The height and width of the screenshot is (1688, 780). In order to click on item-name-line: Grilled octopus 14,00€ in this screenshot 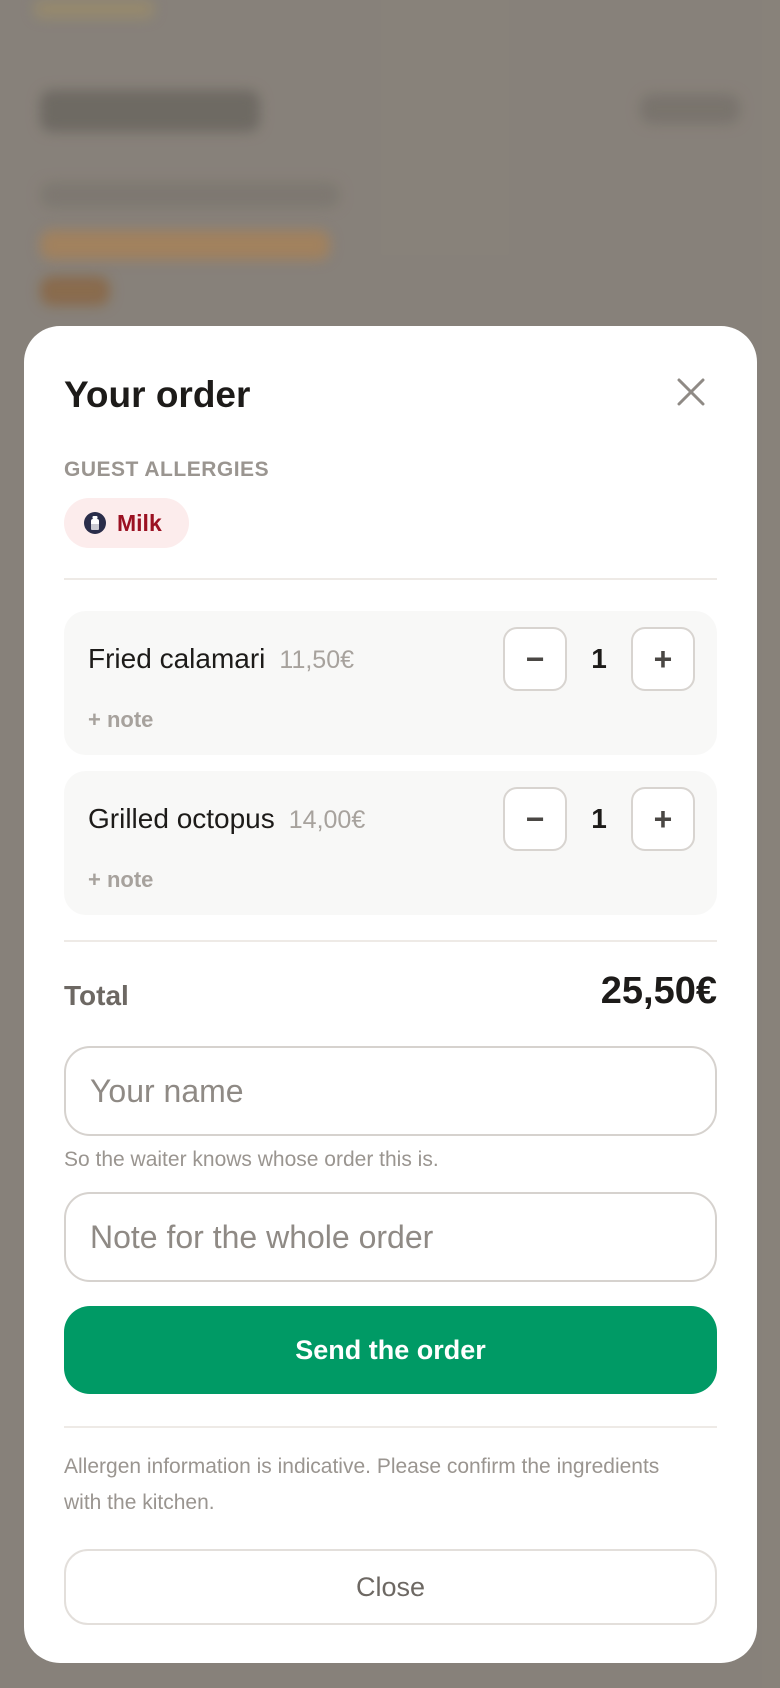, I will do `click(226, 819)`.